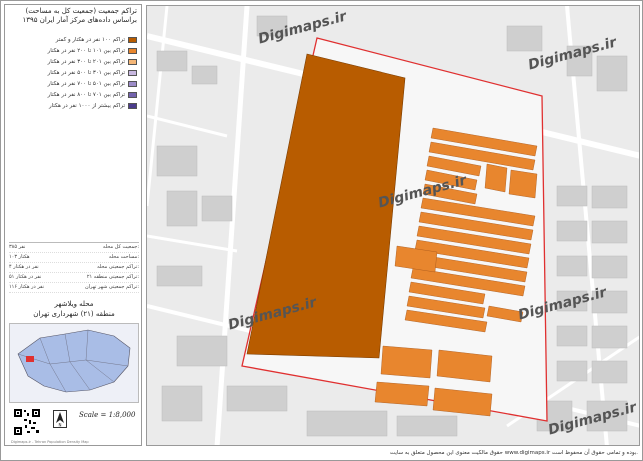  What do you see at coordinates (86, 106) in the screenshot?
I see `legend-label: تراکم بیشتر از ۱۰۰۰ نفر در هکتار` at bounding box center [86, 106].